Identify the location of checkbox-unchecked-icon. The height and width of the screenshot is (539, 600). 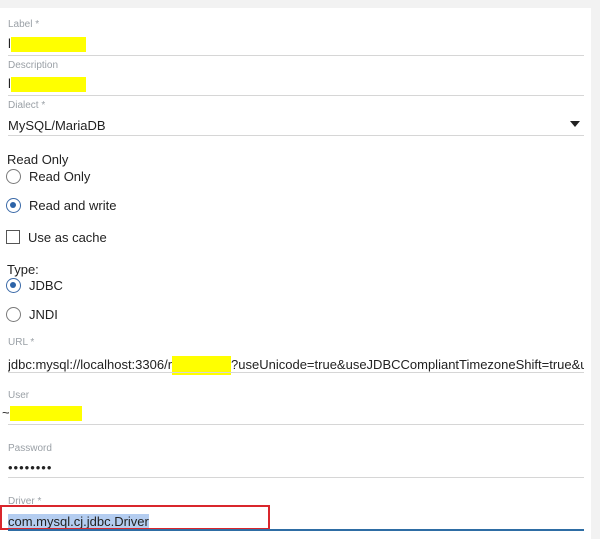
(13, 237).